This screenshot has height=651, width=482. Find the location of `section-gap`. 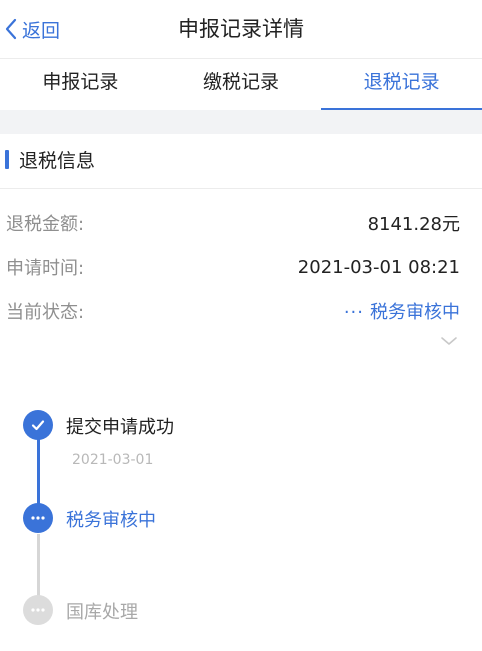

section-gap is located at coordinates (241, 122).